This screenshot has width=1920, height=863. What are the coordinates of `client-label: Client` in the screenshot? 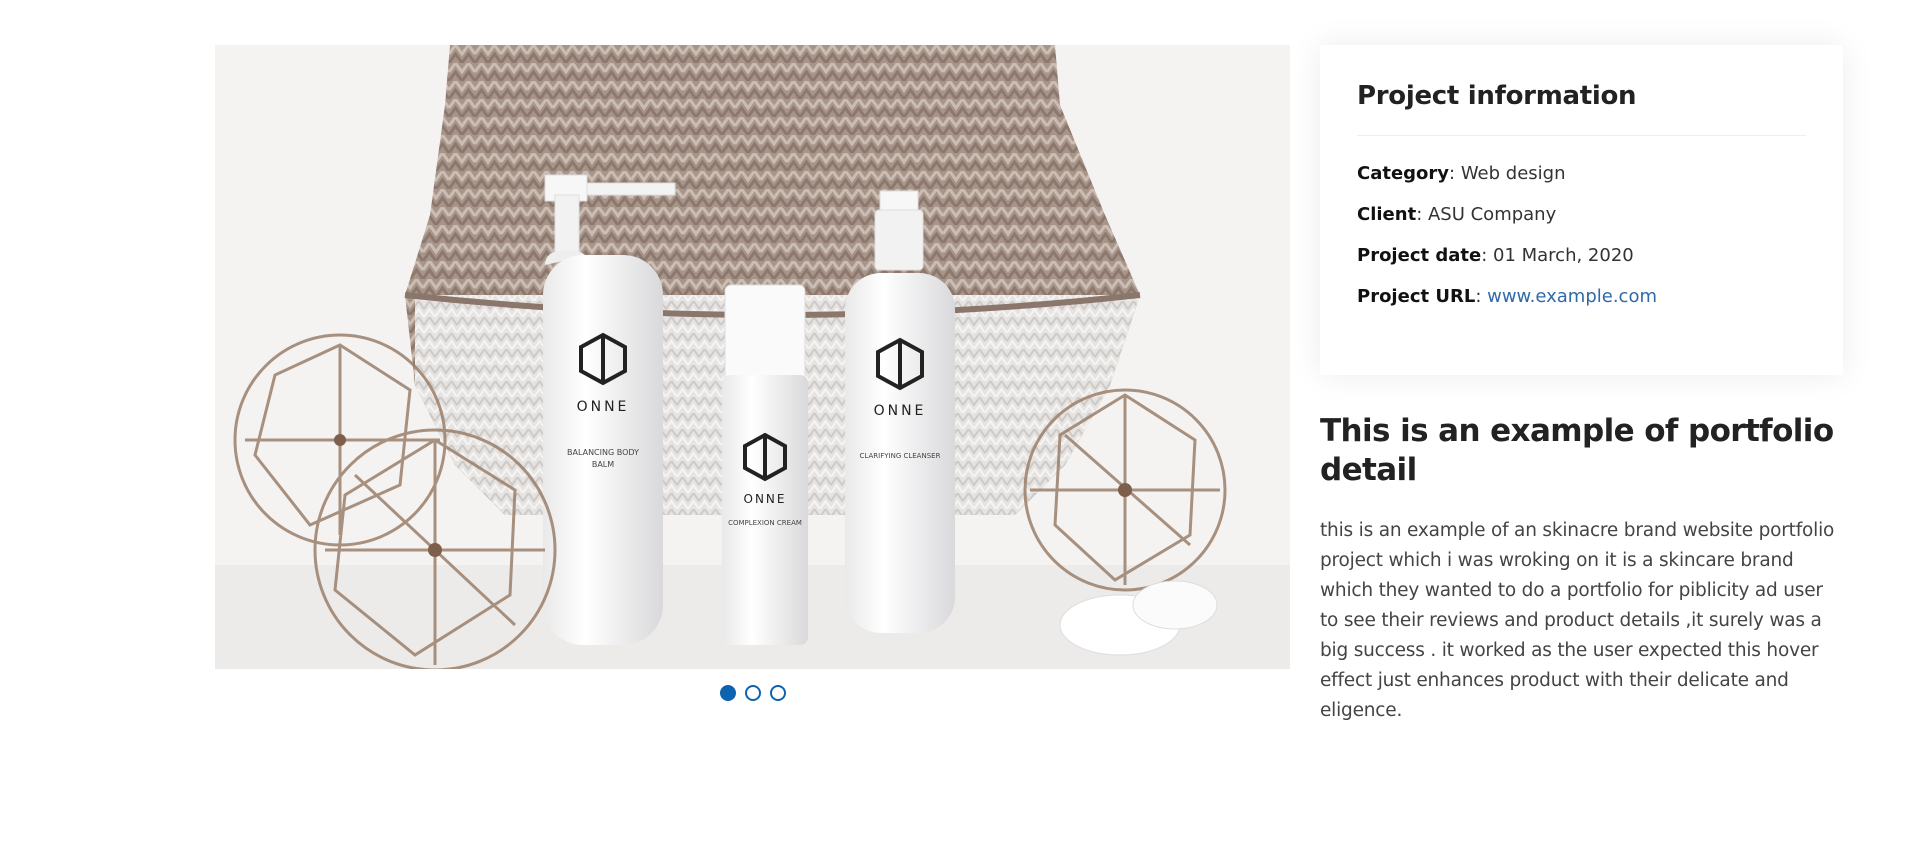 It's located at (1387, 214).